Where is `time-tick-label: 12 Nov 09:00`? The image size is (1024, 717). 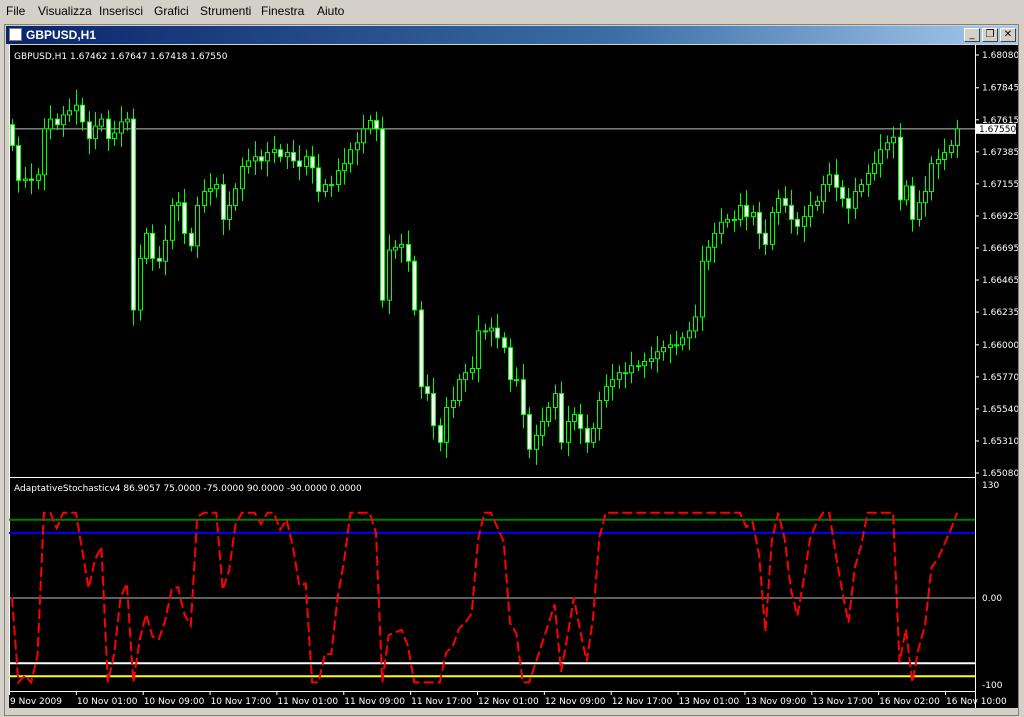
time-tick-label: 12 Nov 09:00 is located at coordinates (575, 702).